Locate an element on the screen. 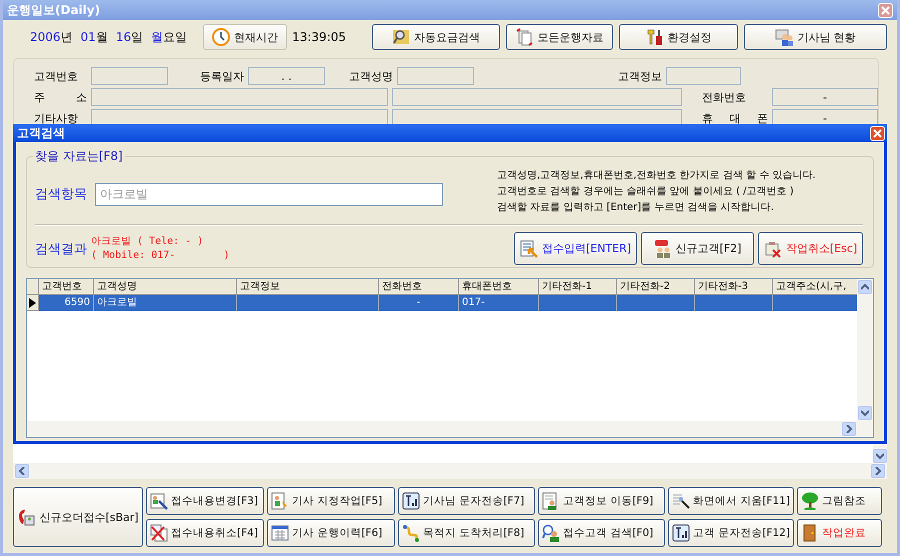 This screenshot has width=900, height=556. search-icon is located at coordinates (401, 37).